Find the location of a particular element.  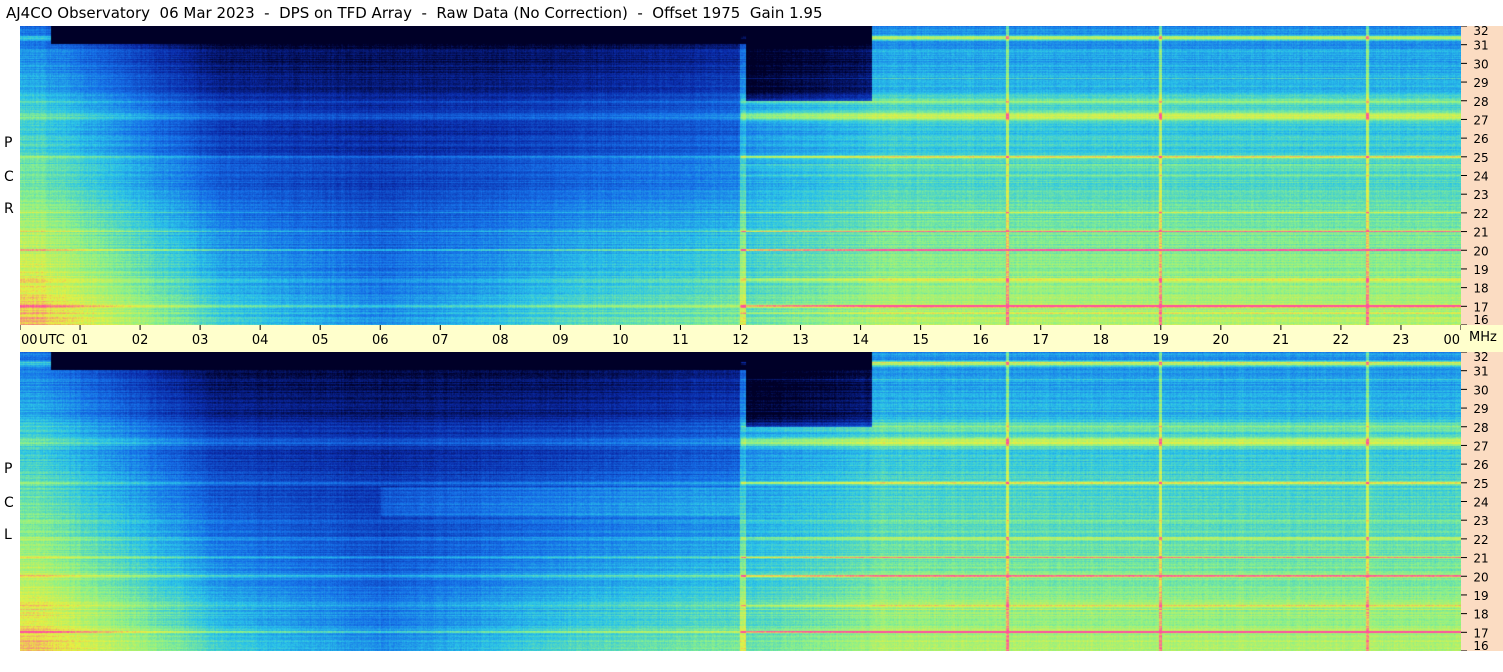

time-tick-label: 12 is located at coordinates (740, 340).